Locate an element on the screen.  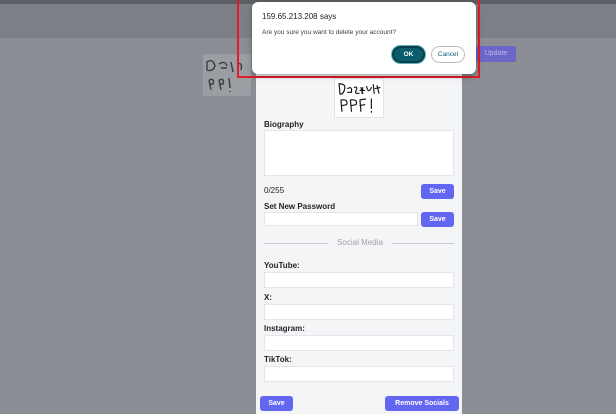
save-biography-button: Save is located at coordinates (437, 191).